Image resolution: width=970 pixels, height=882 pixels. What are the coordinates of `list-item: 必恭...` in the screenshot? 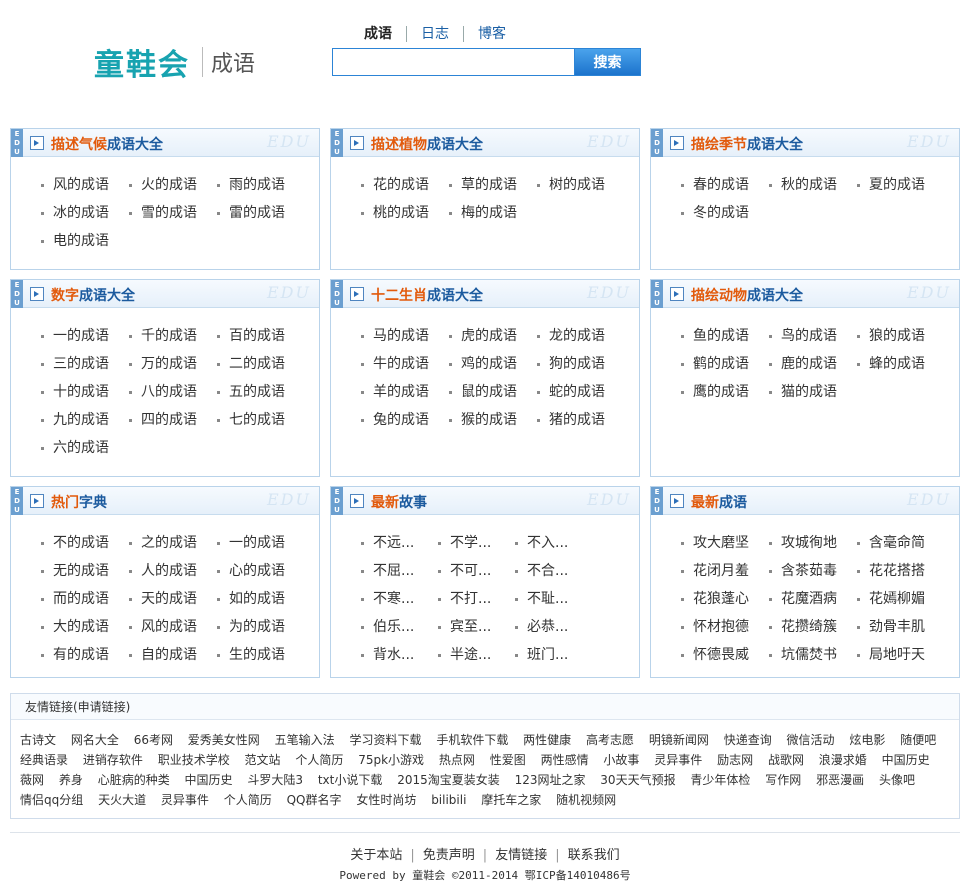 It's located at (553, 627).